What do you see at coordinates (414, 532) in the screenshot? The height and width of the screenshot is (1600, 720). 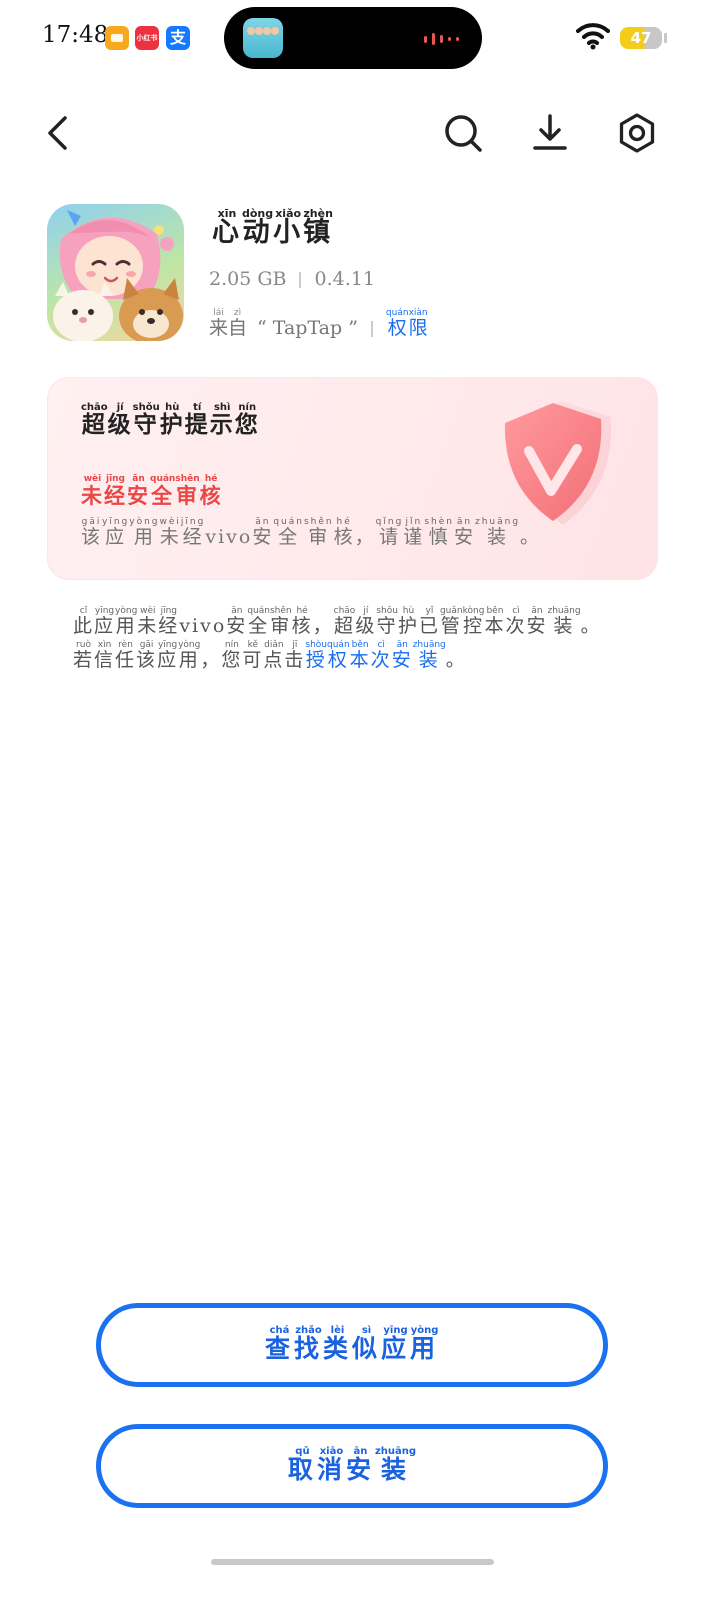 I see `description-char: jǐn 谨` at bounding box center [414, 532].